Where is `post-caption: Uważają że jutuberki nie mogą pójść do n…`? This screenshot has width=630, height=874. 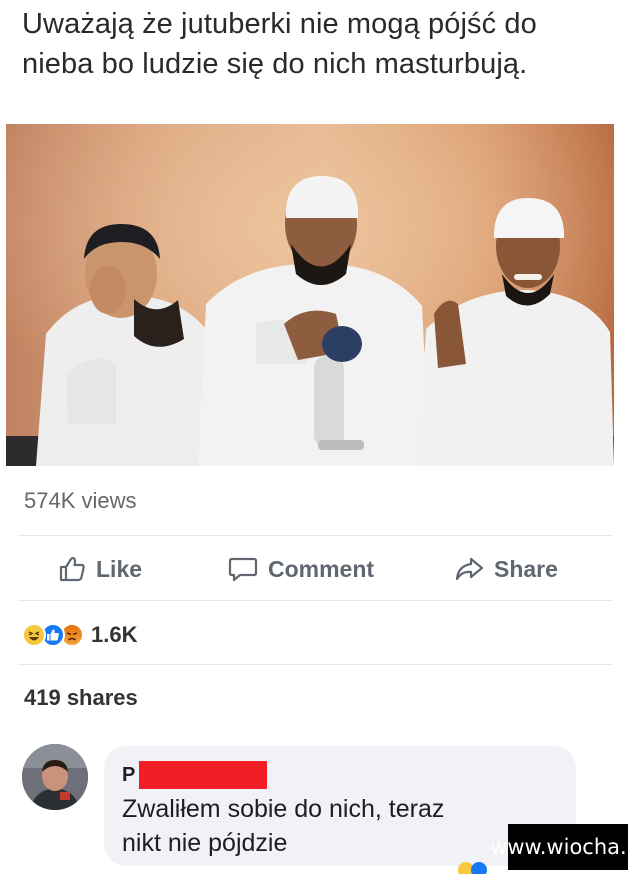
post-caption: Uważają że jutuberki nie mogą pójść do n… is located at coordinates (279, 44).